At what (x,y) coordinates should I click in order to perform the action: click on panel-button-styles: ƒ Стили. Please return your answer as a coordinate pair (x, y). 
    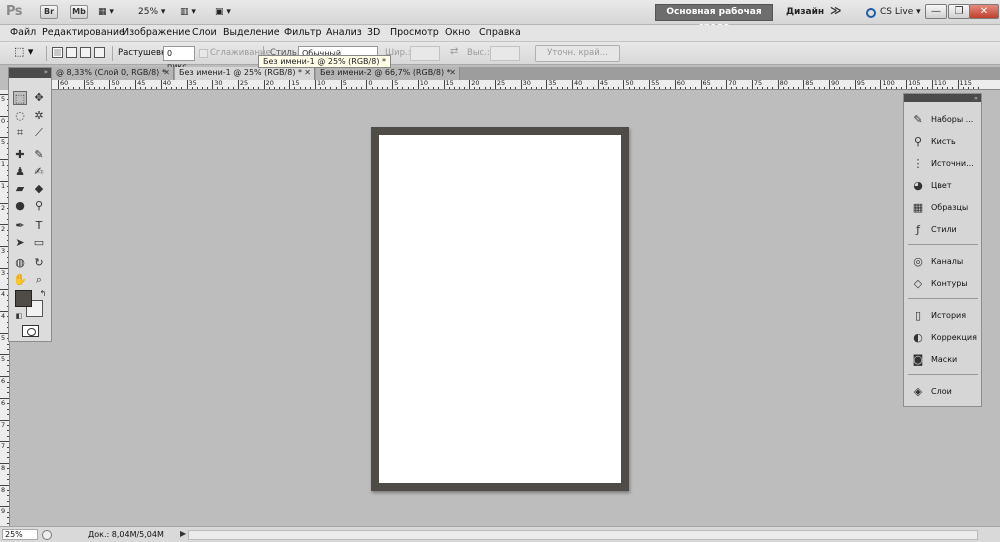
    Looking at the image, I should click on (942, 230).